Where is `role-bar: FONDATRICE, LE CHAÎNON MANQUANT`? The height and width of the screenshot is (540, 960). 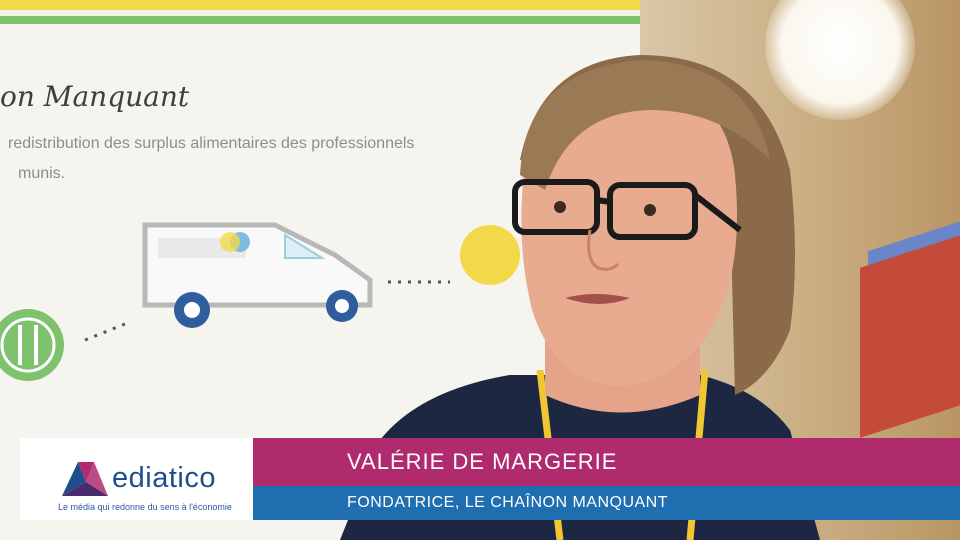
role-bar: FONDATRICE, LE CHAÎNON MANQUANT is located at coordinates (606, 503).